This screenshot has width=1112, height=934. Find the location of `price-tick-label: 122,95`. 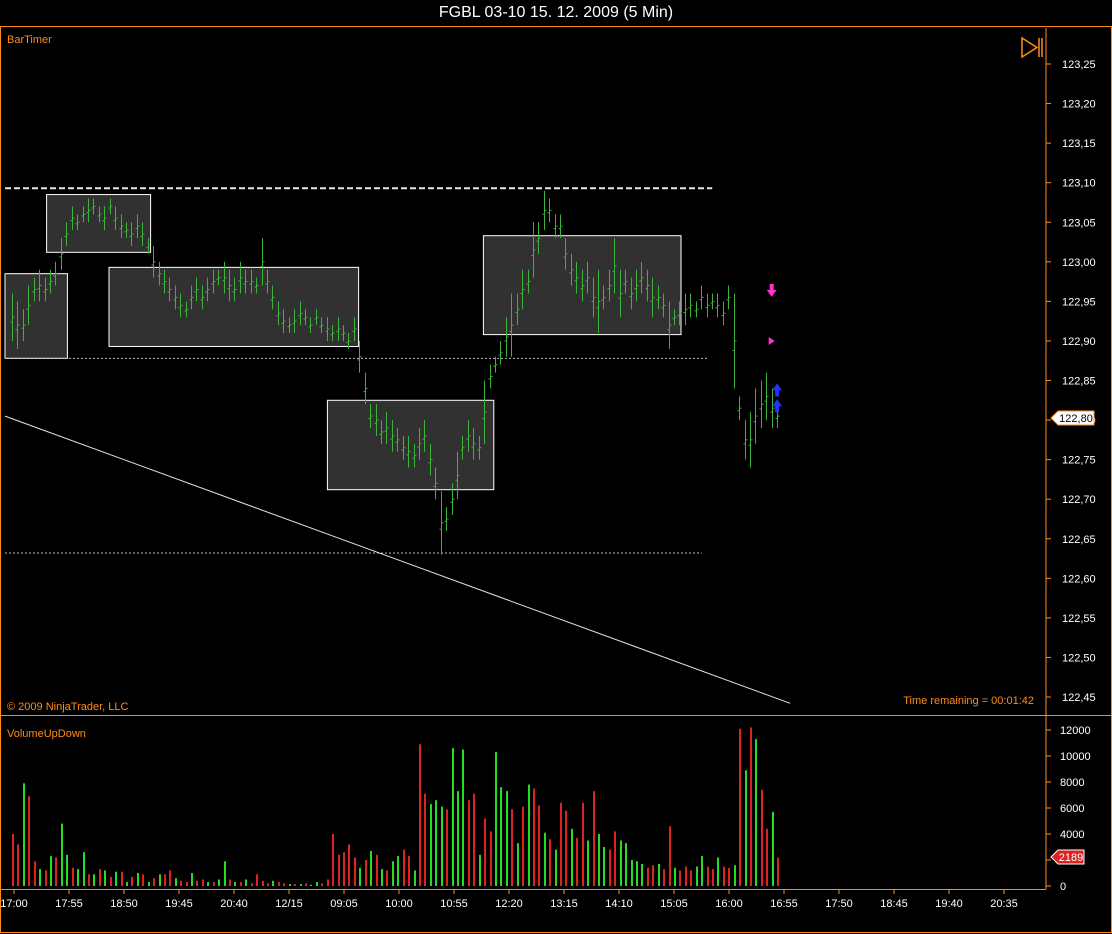

price-tick-label: 122,95 is located at coordinates (1079, 302).